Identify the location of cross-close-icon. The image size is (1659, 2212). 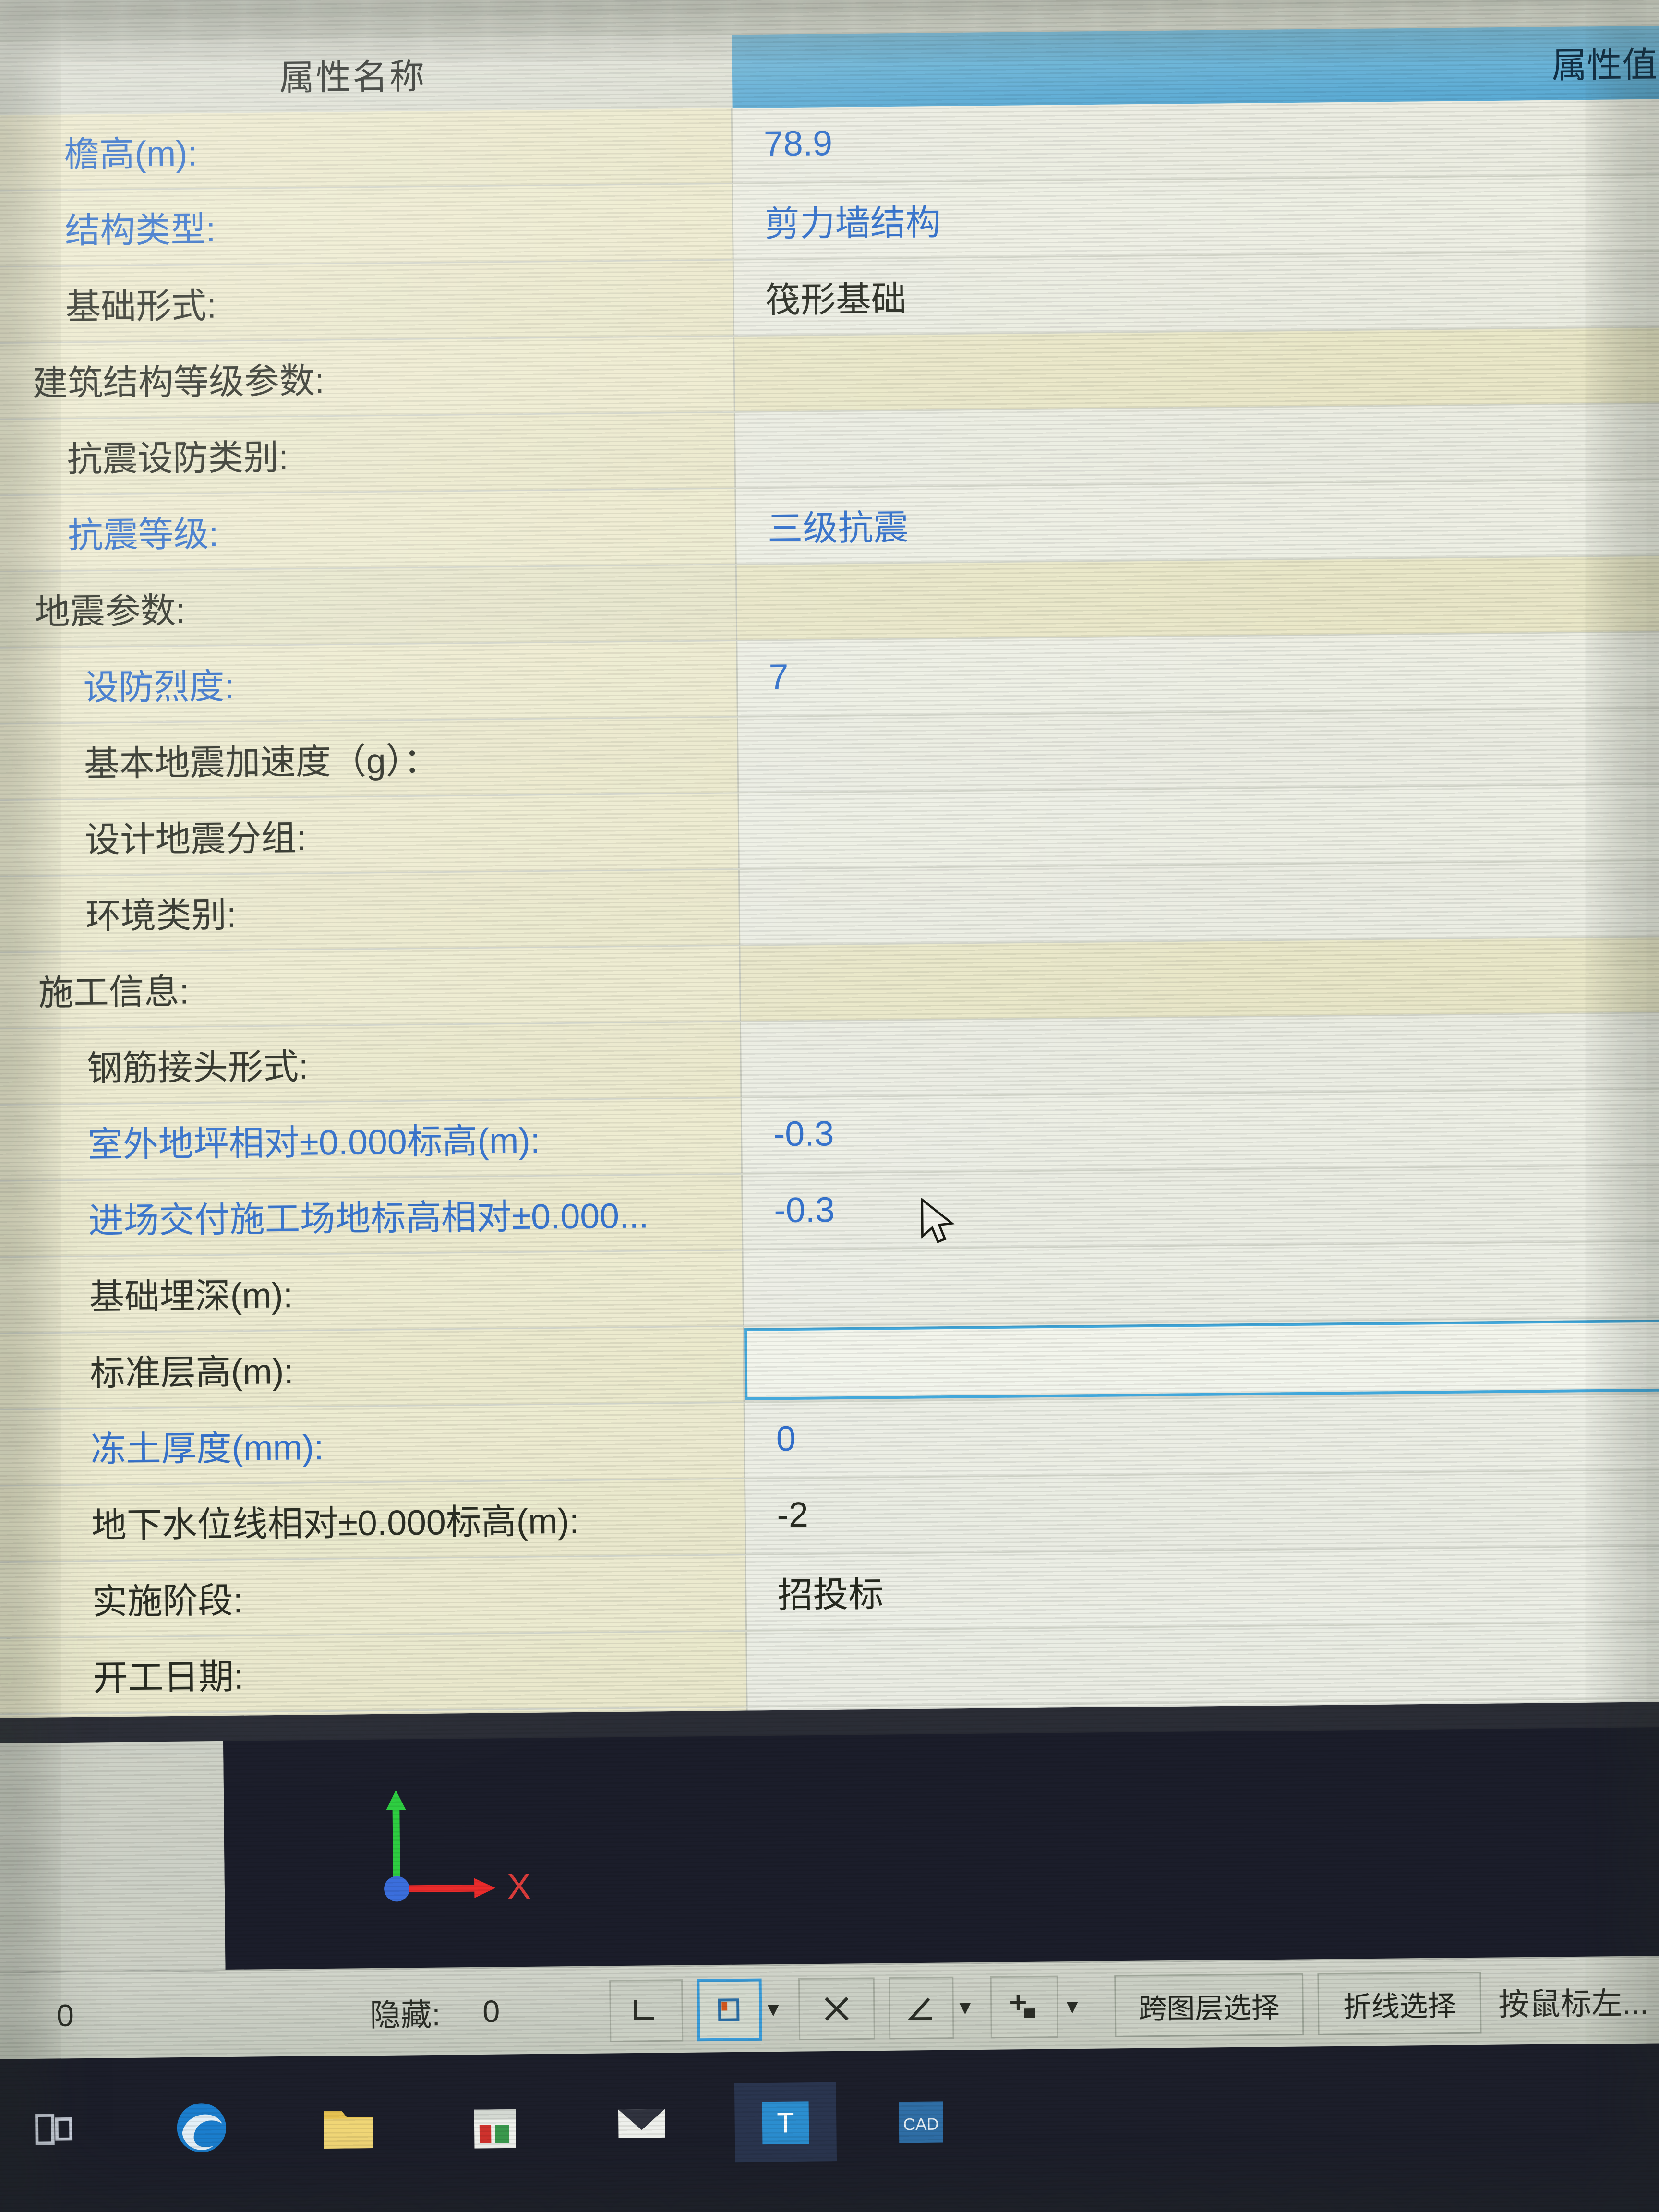
(836, 2009).